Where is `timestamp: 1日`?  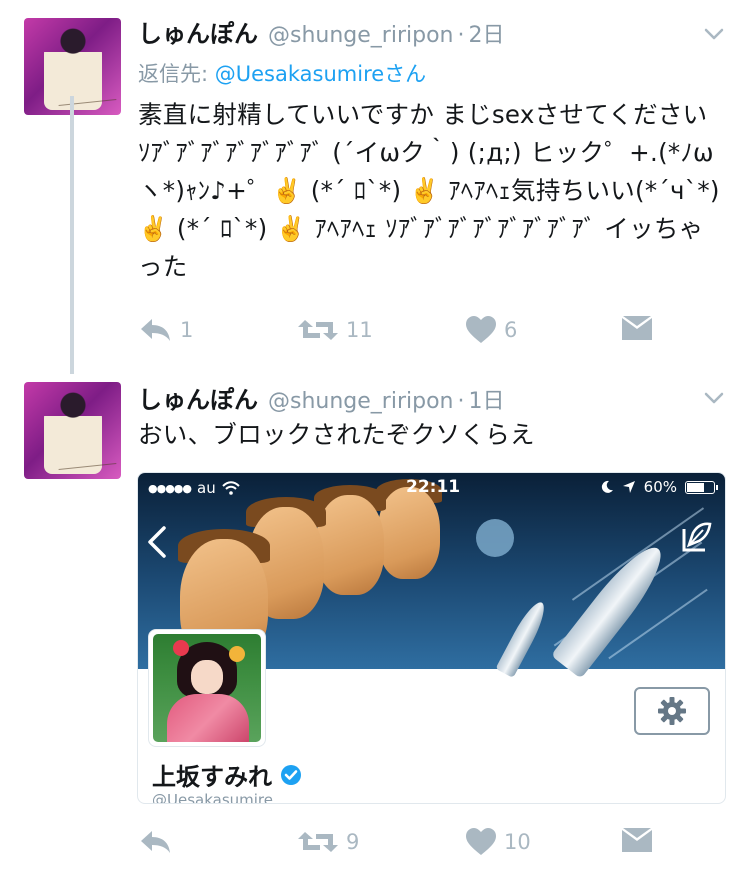 timestamp: 1日 is located at coordinates (486, 399).